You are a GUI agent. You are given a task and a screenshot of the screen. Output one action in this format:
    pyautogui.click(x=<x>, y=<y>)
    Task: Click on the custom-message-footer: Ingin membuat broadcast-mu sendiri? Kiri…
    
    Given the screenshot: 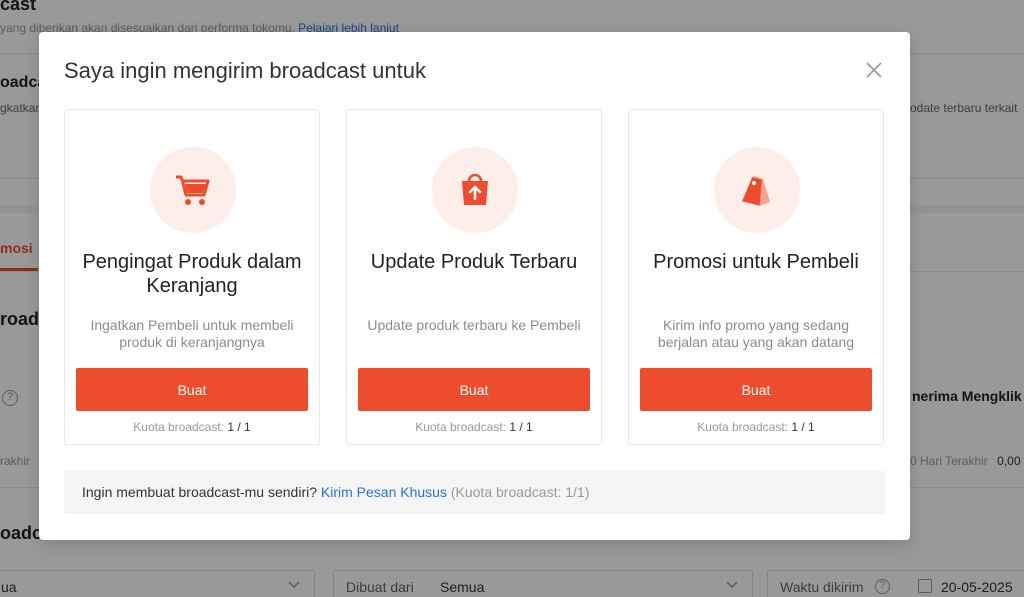 What is the action you would take?
    pyautogui.click(x=474, y=492)
    